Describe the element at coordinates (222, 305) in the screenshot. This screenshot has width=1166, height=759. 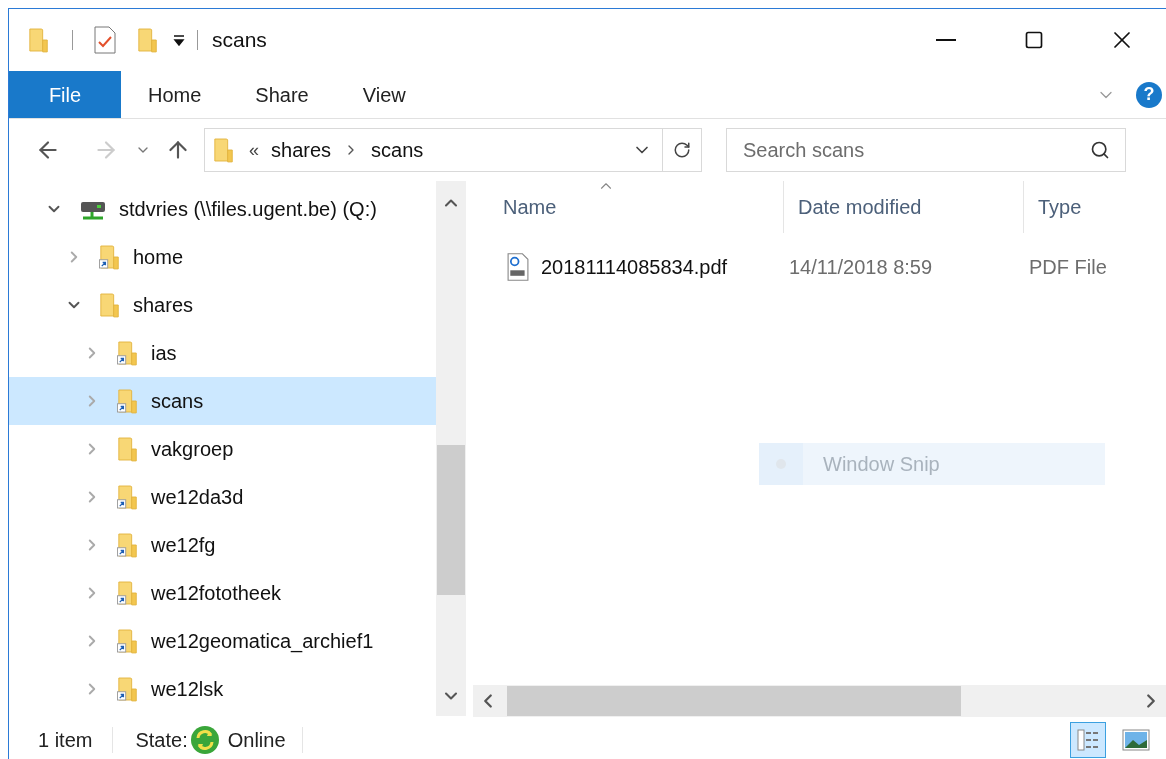
I see `tree-item: shares` at that location.